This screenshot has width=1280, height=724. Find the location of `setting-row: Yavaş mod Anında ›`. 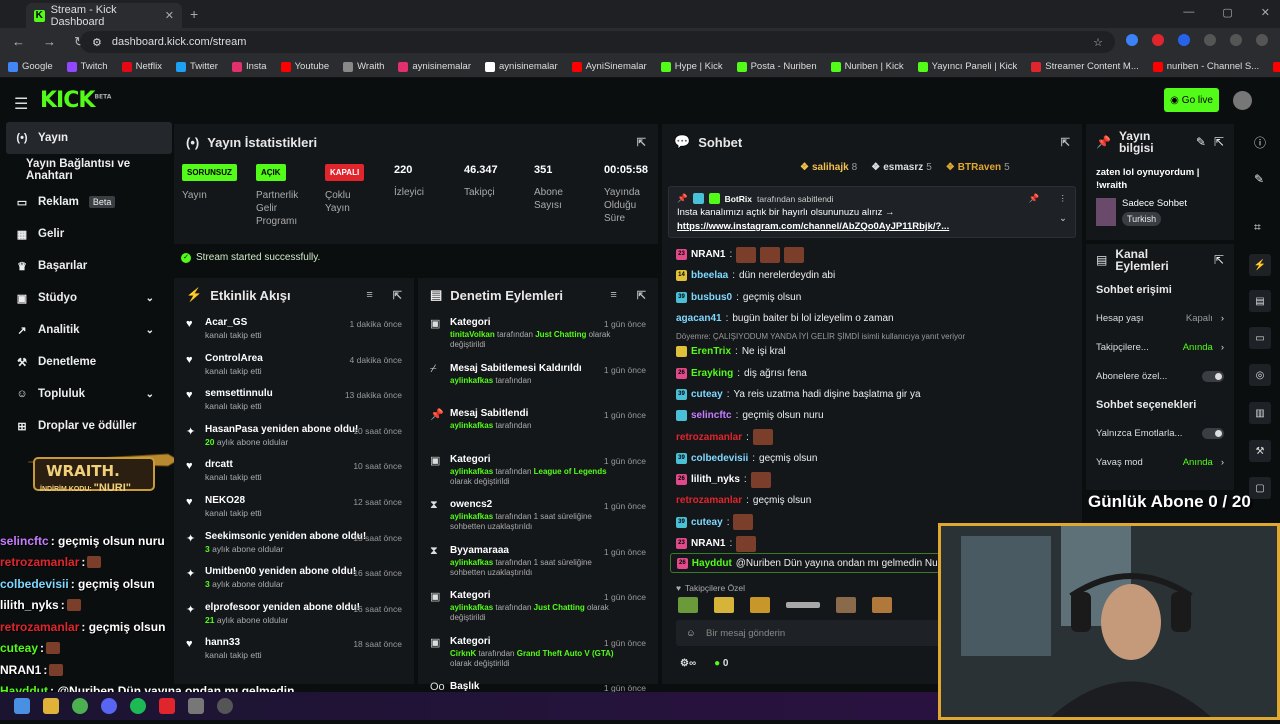

setting-row: Yavaş mod Anında › is located at coordinates (1160, 462).